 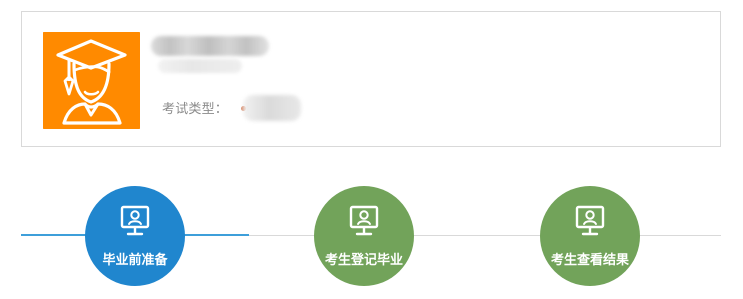 What do you see at coordinates (272, 108) in the screenshot?
I see `redacted-exam-type-value` at bounding box center [272, 108].